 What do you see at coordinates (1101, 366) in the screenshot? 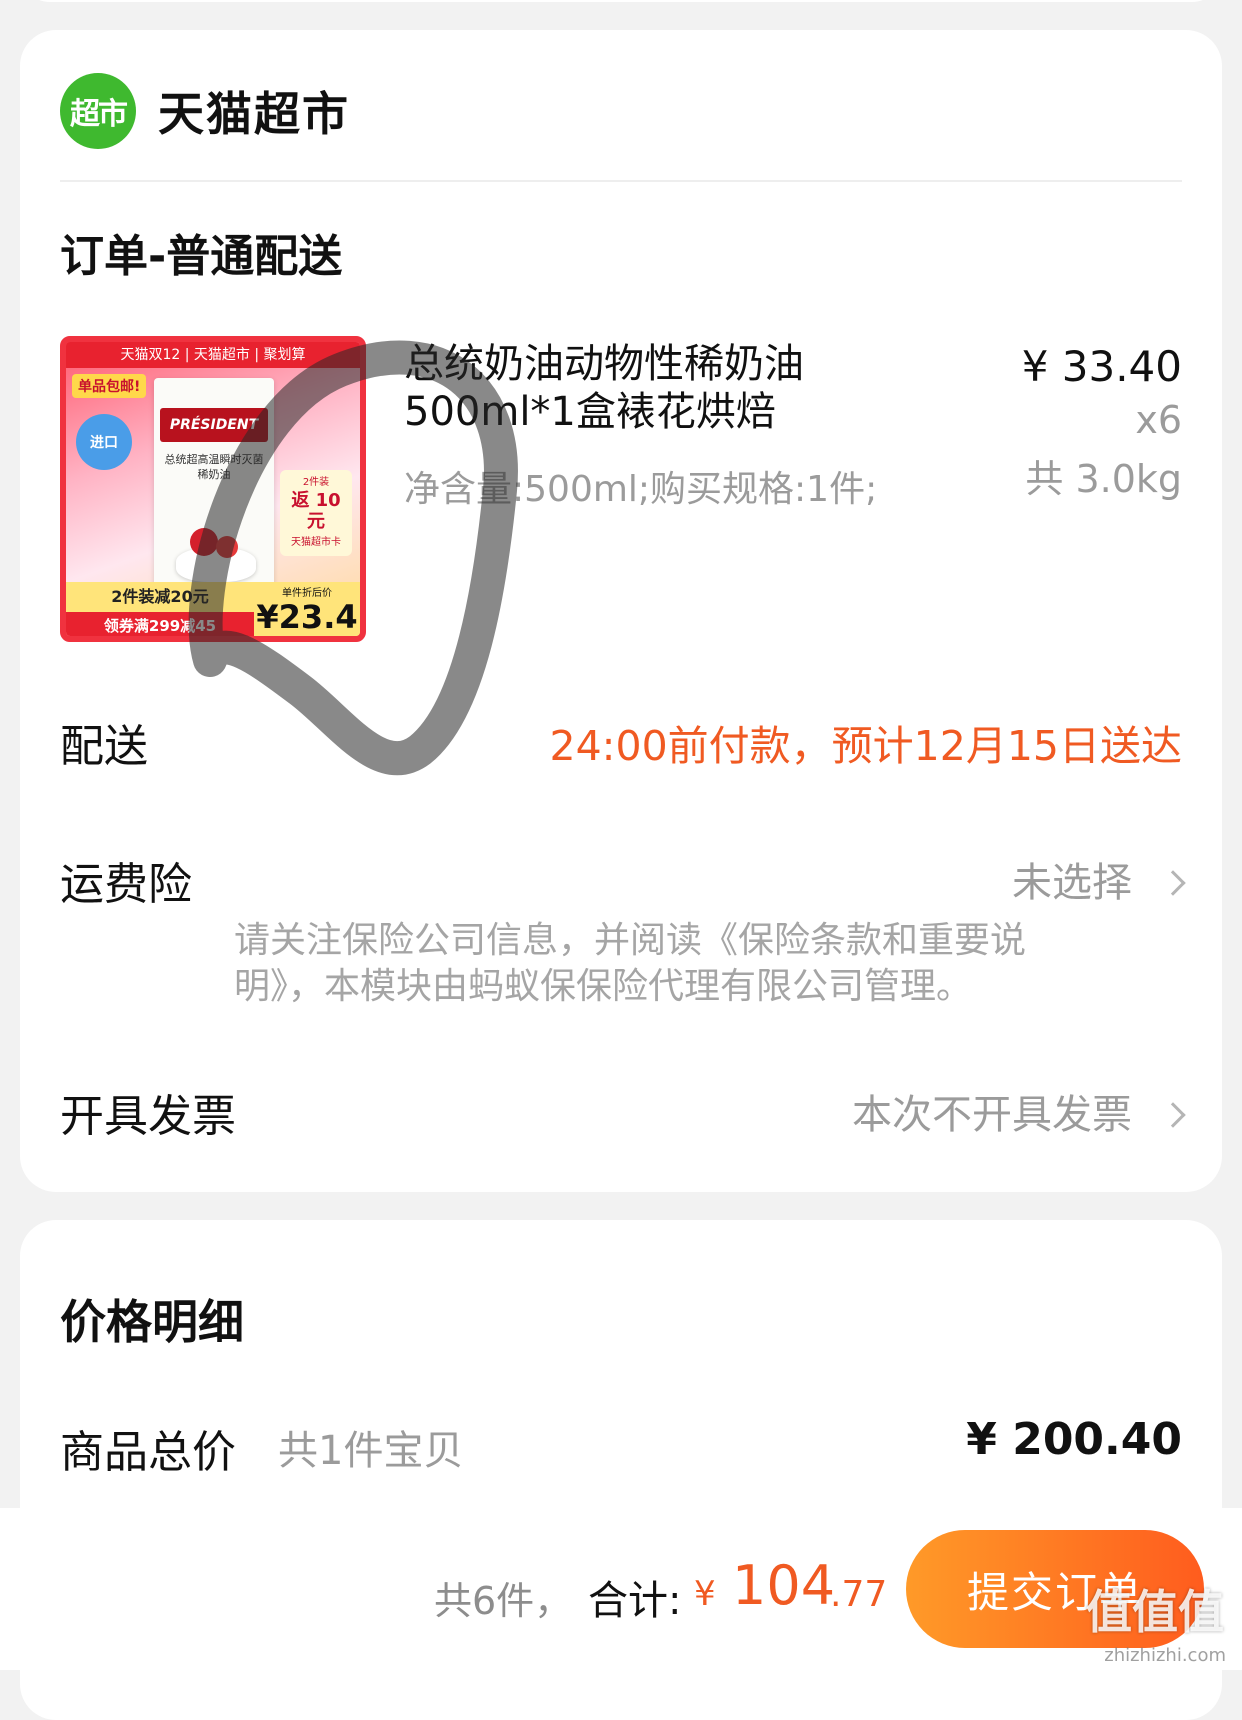
I see `product-price: ¥ 33.40` at bounding box center [1101, 366].